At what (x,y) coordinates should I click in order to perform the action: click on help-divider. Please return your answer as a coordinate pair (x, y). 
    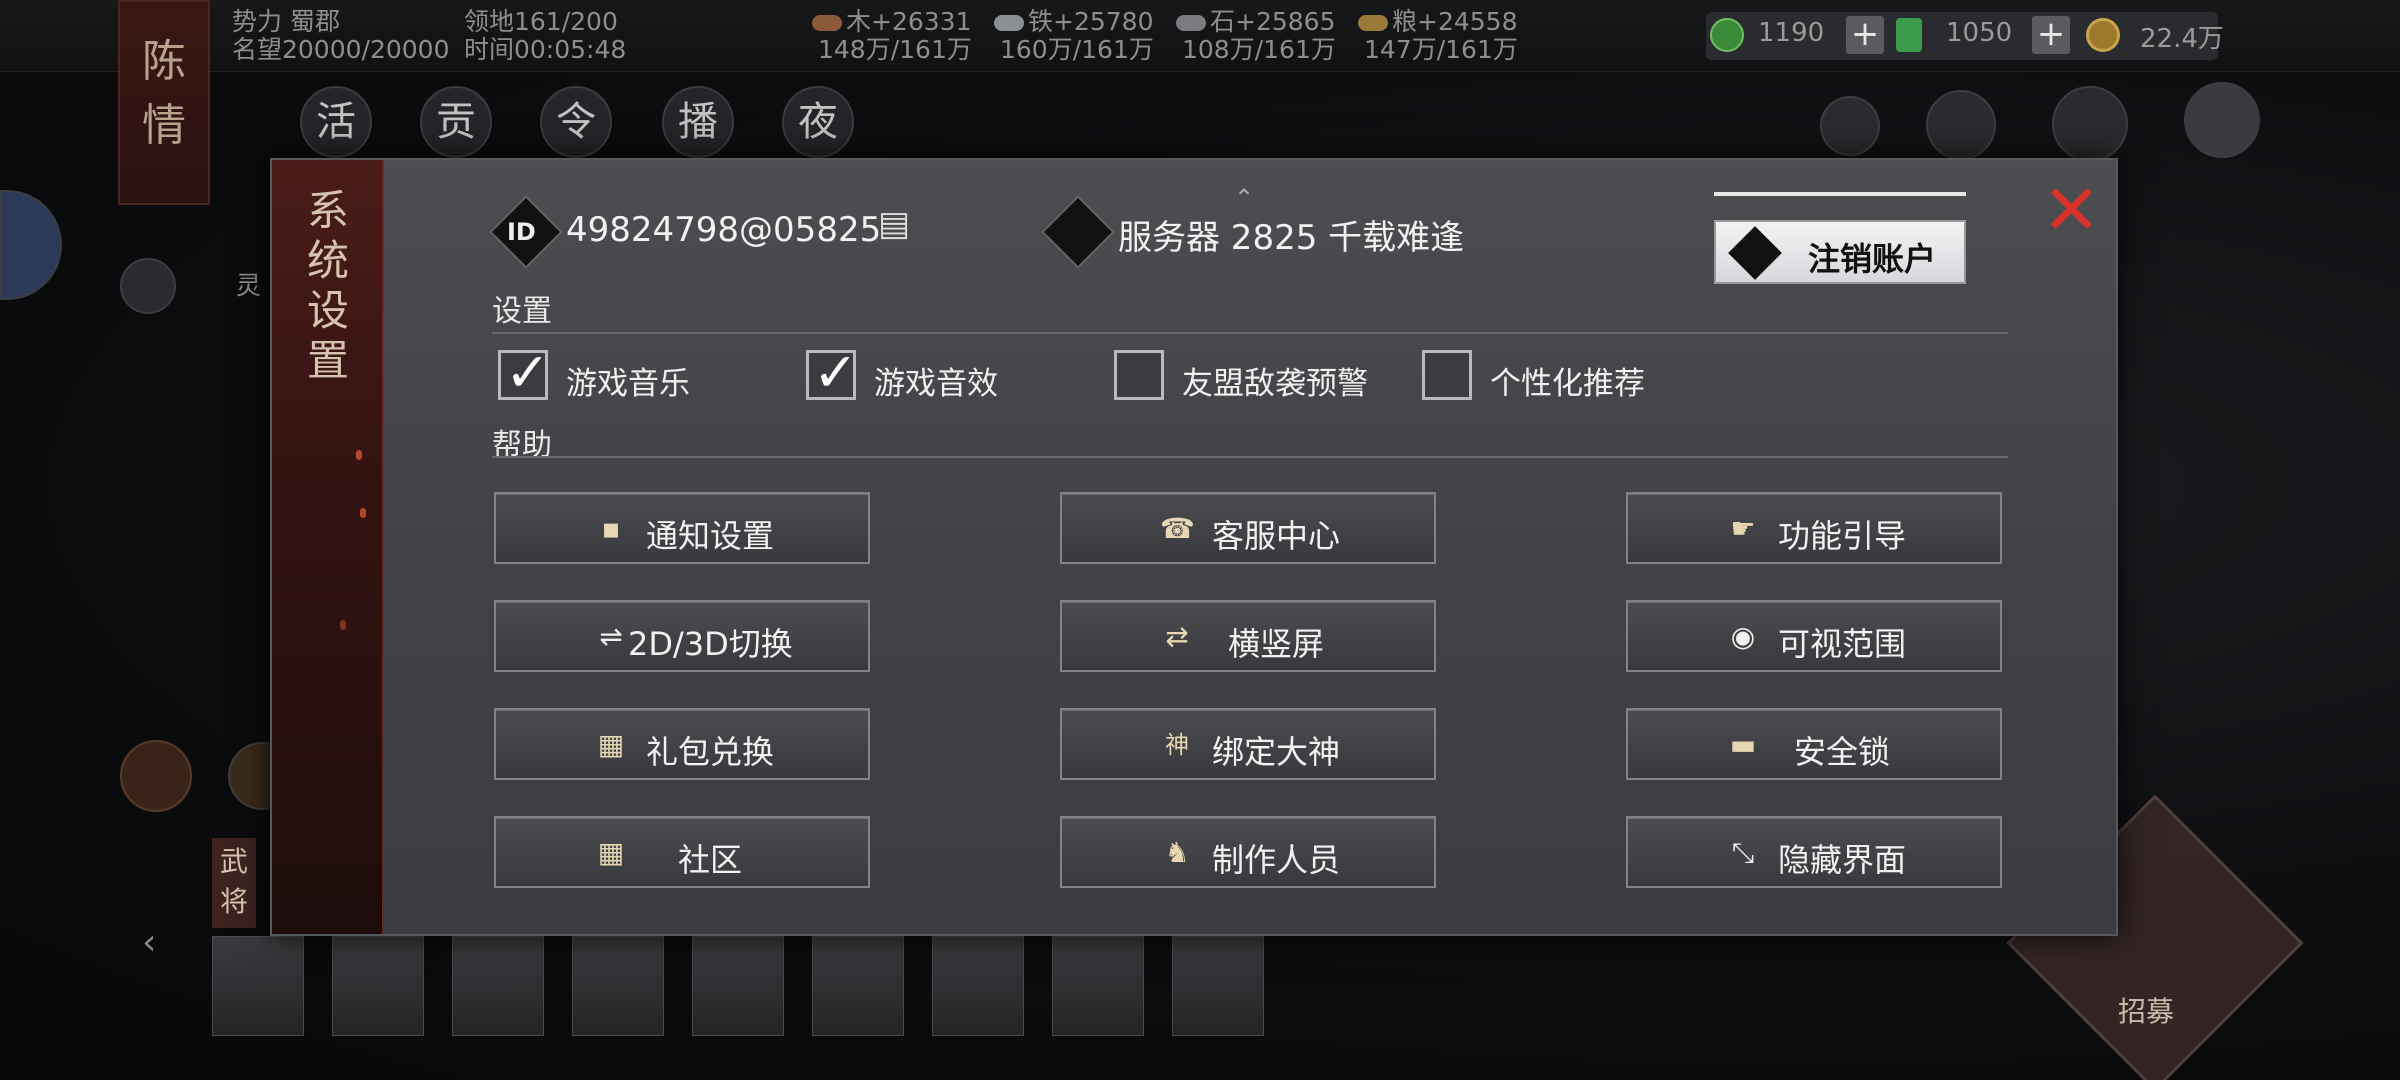
    Looking at the image, I should click on (1250, 457).